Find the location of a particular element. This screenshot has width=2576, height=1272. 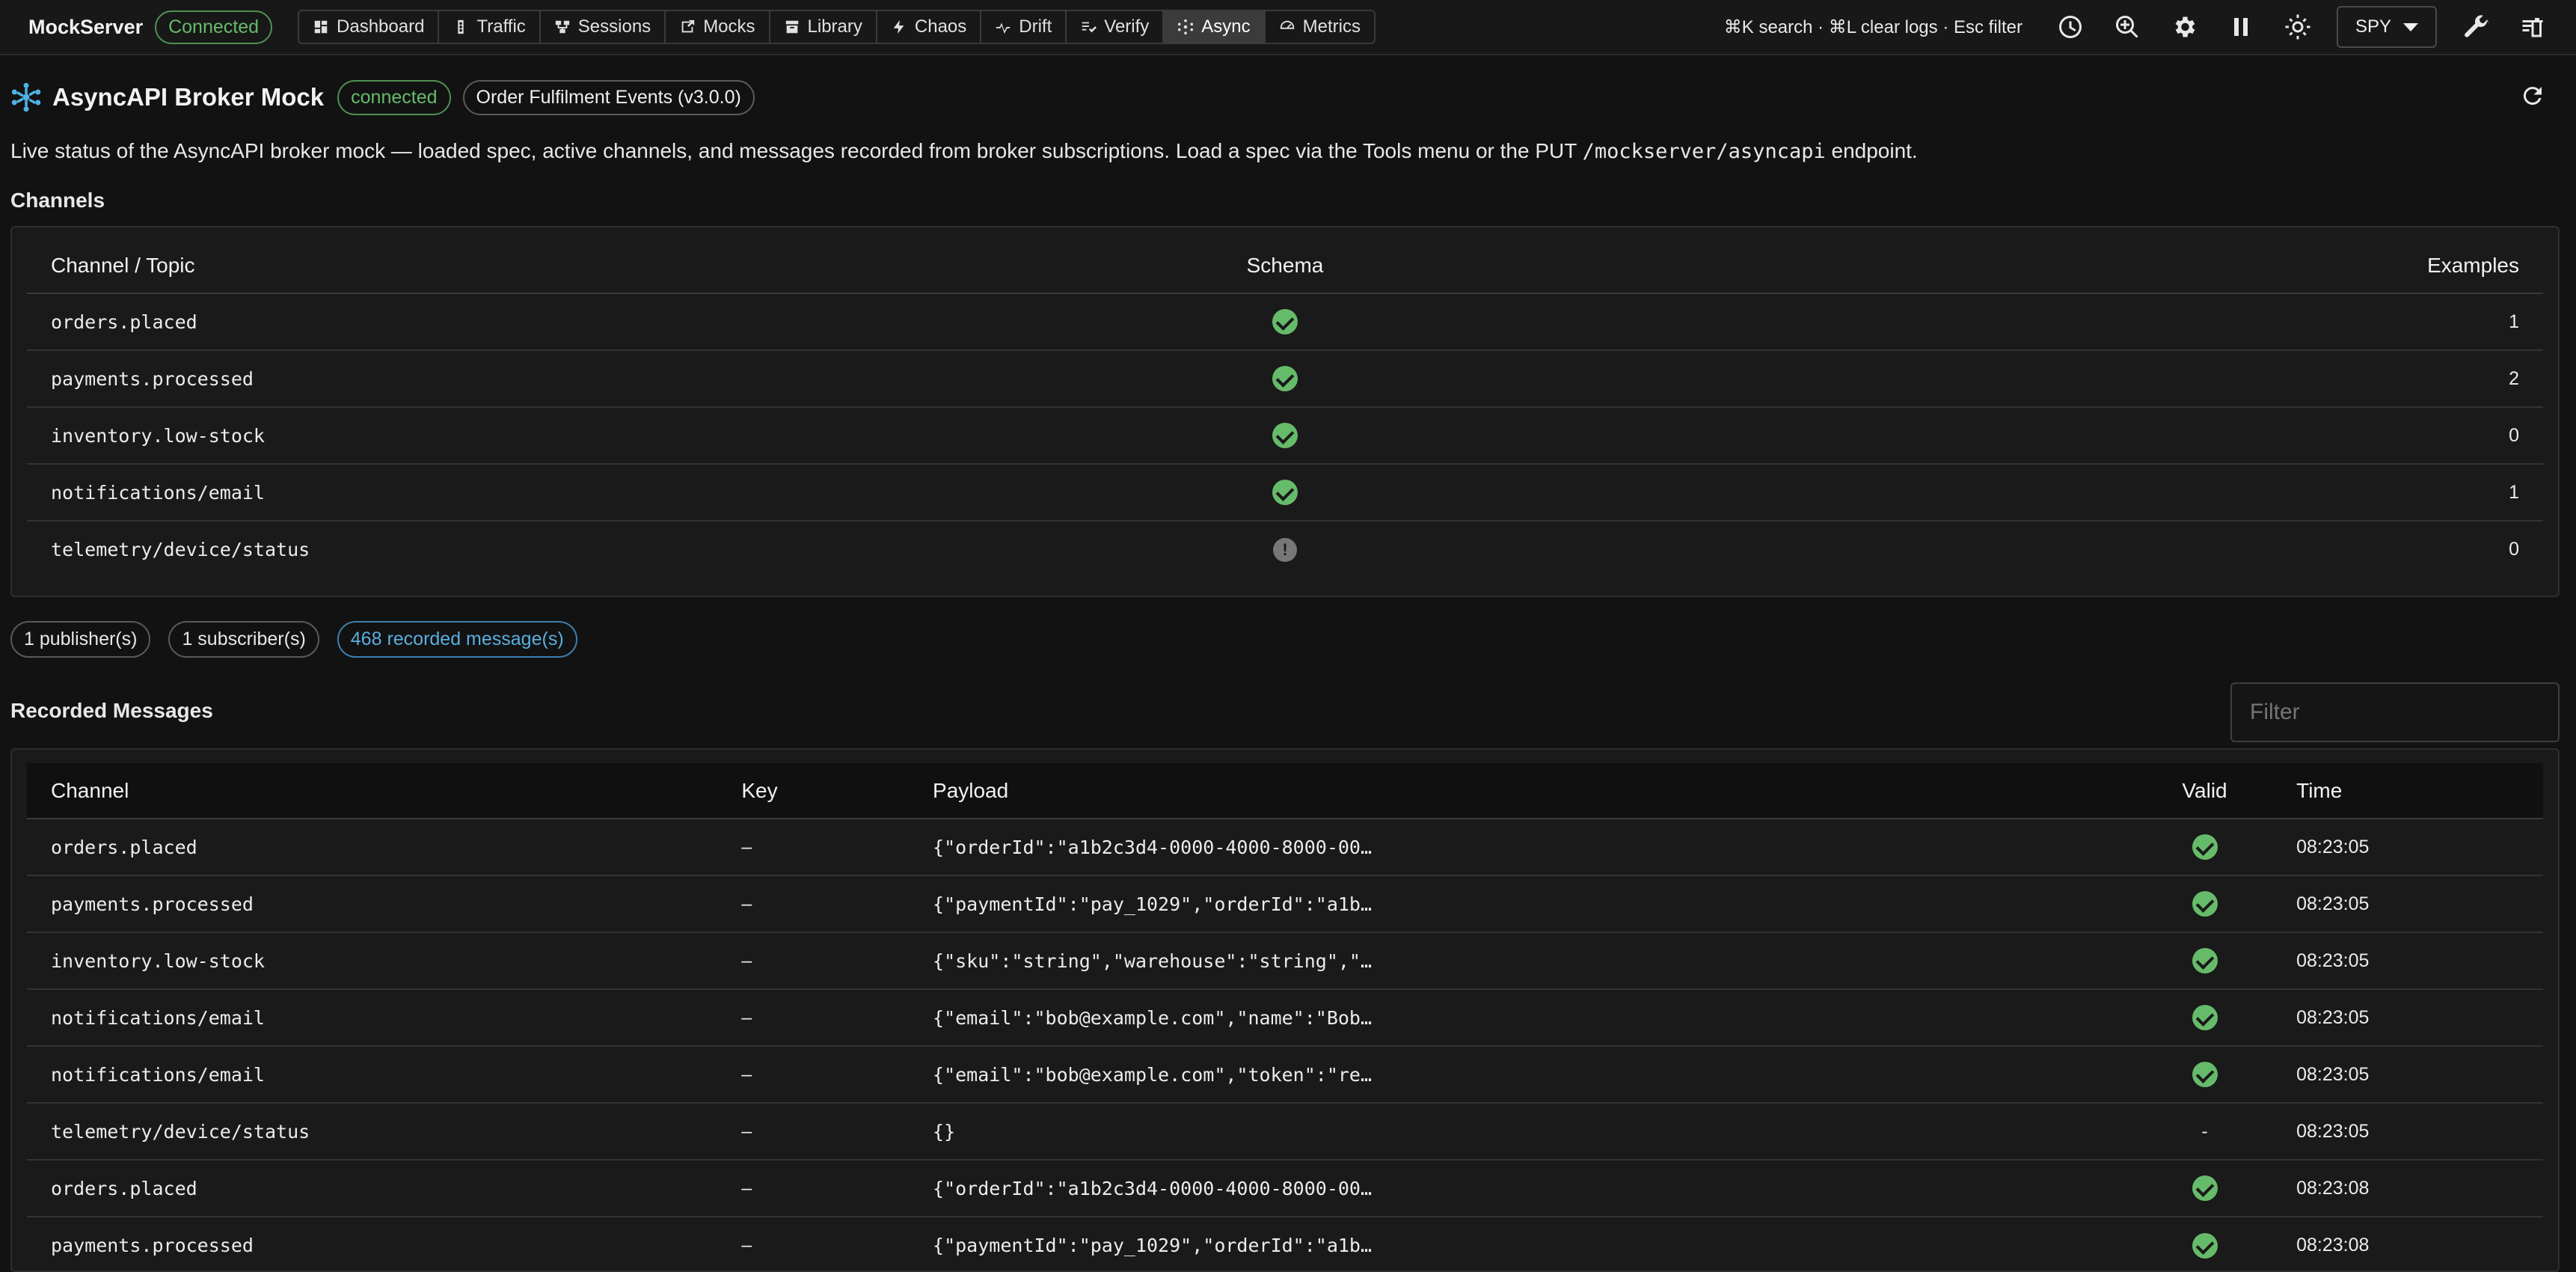

history-icon is located at coordinates (2070, 26).